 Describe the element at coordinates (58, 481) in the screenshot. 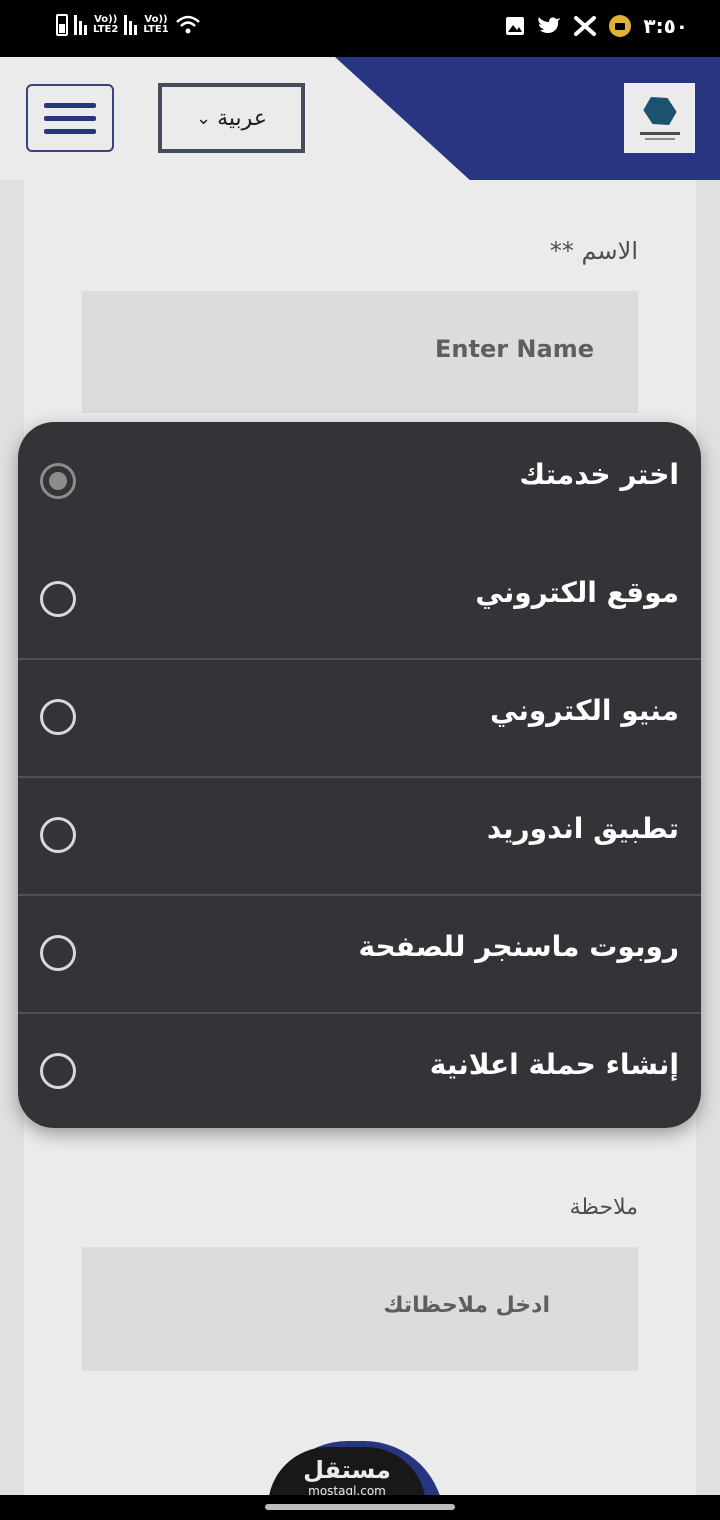

I see `radio-selected-icon` at that location.